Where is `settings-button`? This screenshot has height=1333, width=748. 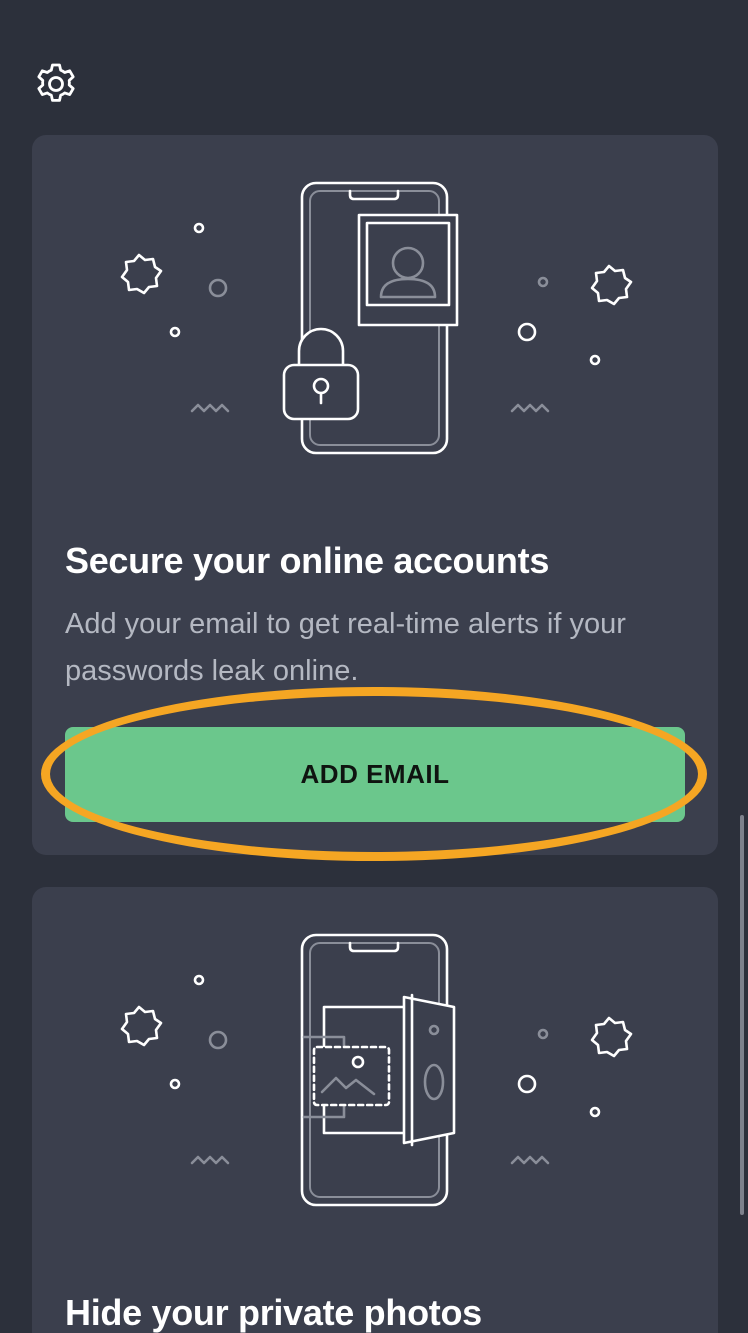 settings-button is located at coordinates (56, 84).